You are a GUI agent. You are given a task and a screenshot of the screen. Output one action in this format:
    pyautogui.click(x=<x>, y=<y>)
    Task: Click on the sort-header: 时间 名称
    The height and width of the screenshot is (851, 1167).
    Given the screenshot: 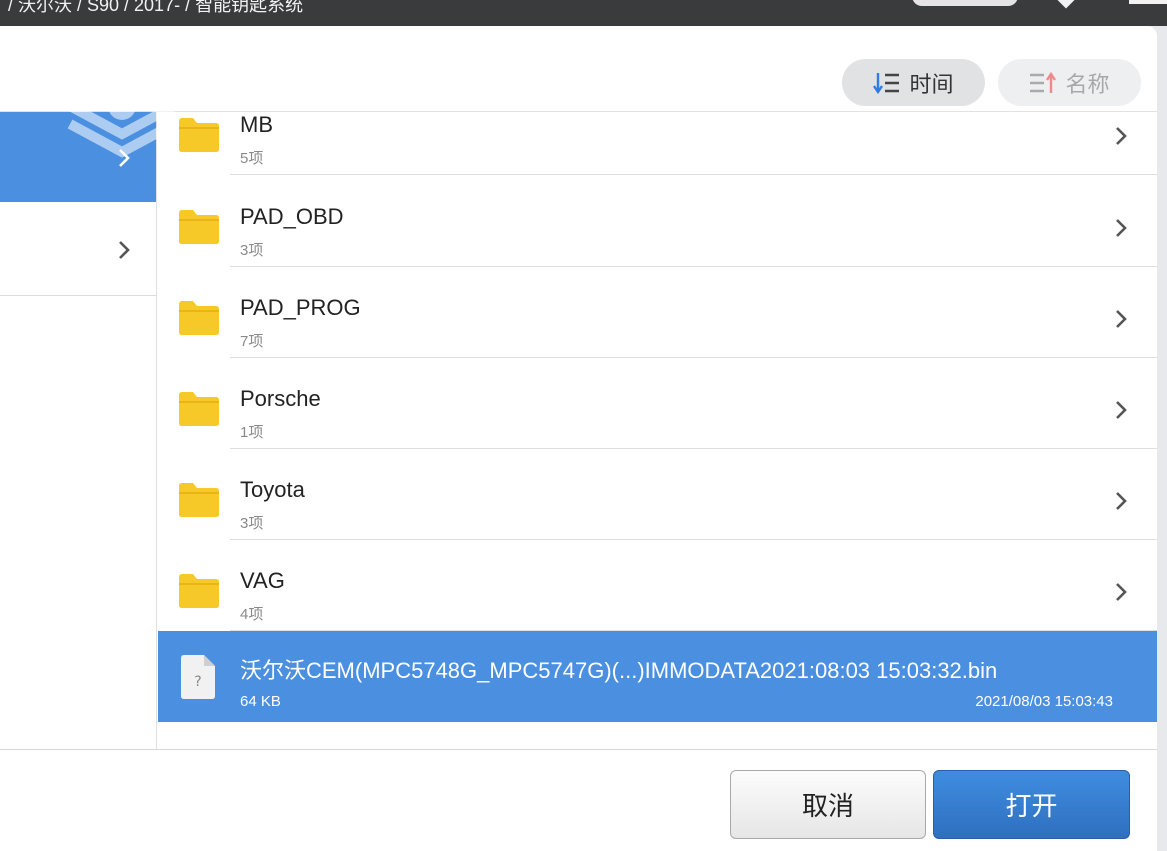 What is the action you would take?
    pyautogui.click(x=578, y=69)
    